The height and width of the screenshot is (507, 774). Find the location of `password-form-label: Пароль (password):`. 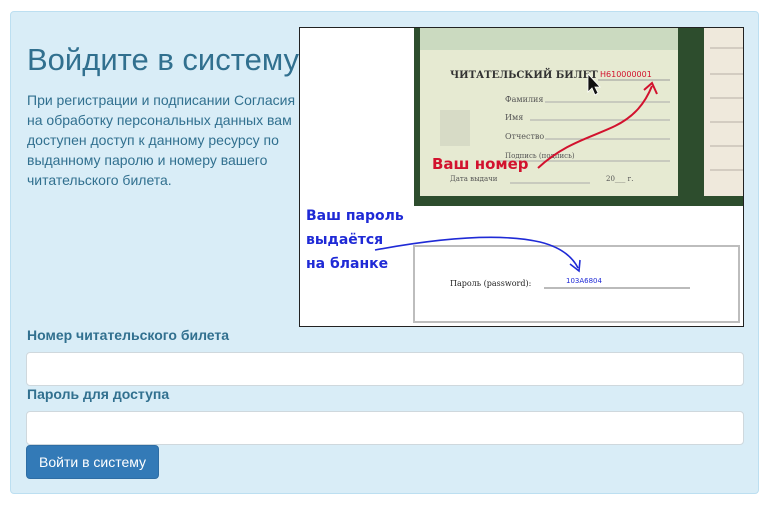

password-form-label: Пароль (password): is located at coordinates (490, 283).